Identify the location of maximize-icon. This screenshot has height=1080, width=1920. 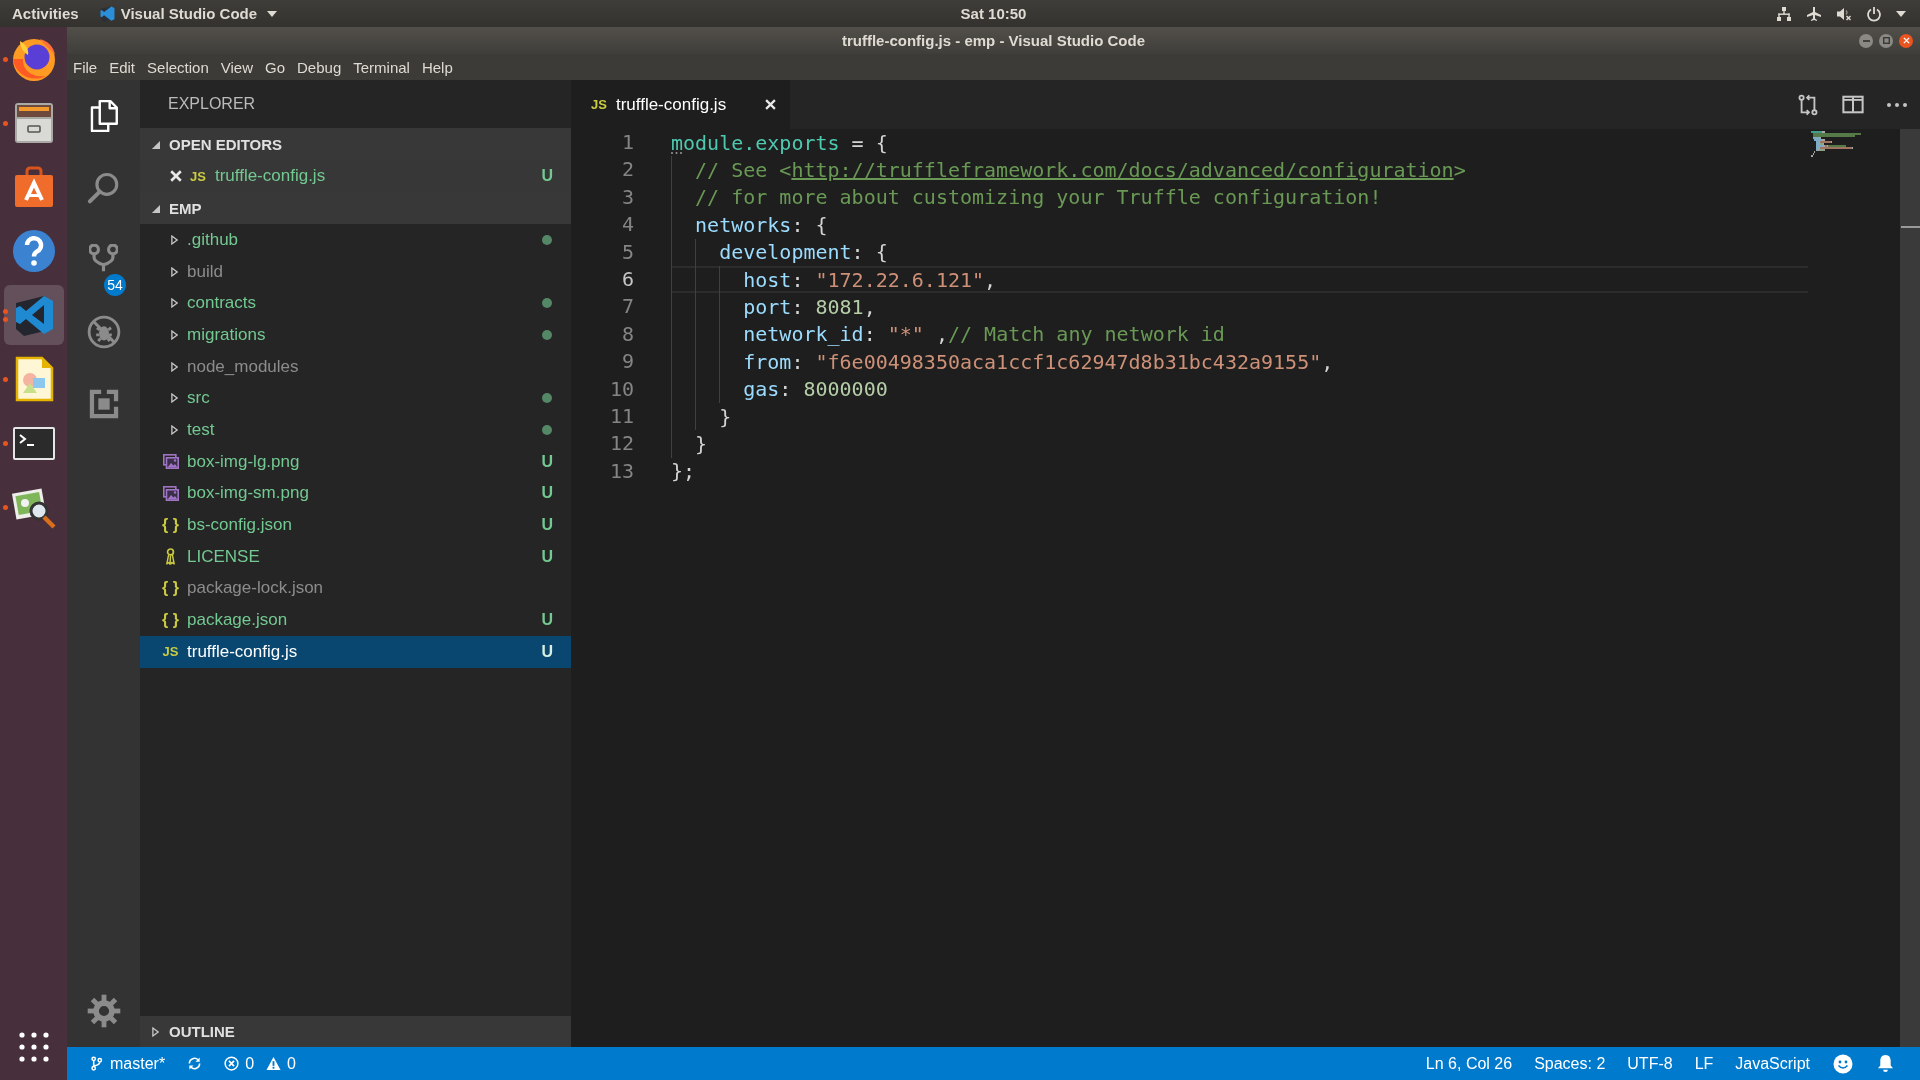
(1886, 40).